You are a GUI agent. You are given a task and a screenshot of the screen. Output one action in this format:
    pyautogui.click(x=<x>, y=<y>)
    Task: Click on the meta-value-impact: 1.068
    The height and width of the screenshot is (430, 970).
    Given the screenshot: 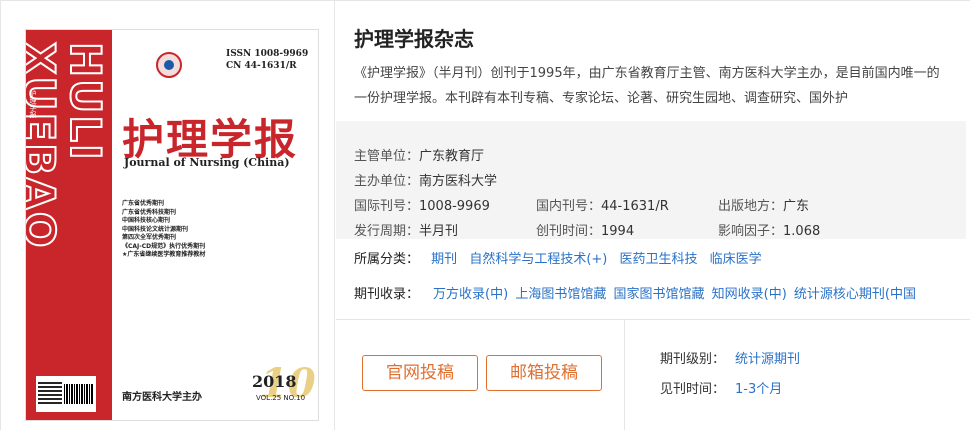 What is the action you would take?
    pyautogui.click(x=802, y=231)
    